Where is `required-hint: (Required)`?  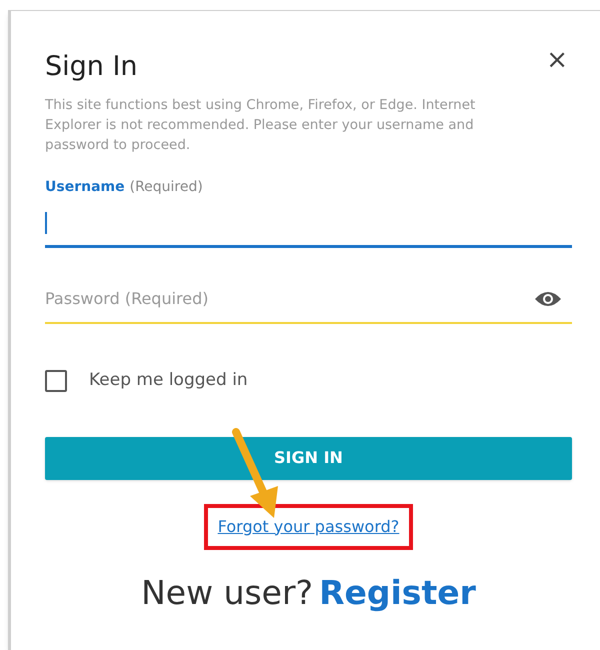
required-hint: (Required) is located at coordinates (166, 187).